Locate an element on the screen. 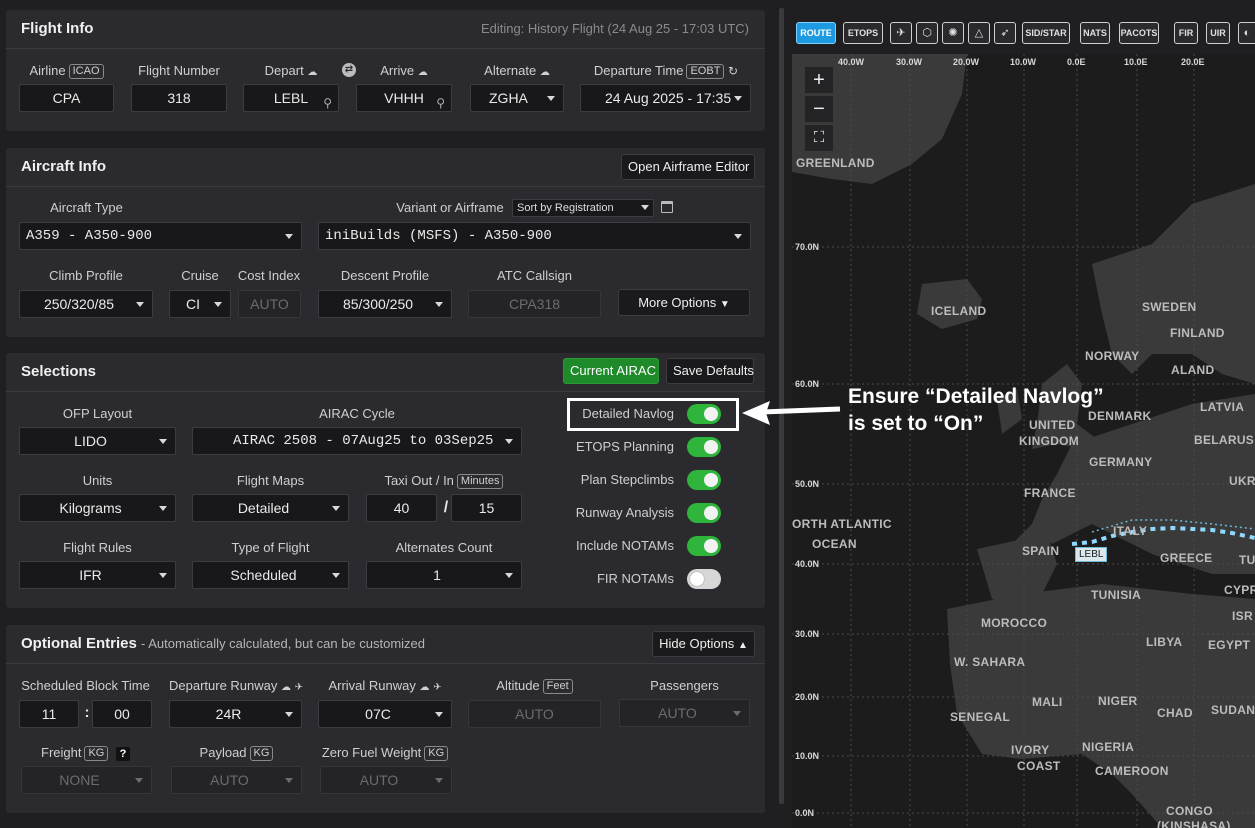 The height and width of the screenshot is (828, 1255). etops-planning-switch is located at coordinates (704, 447).